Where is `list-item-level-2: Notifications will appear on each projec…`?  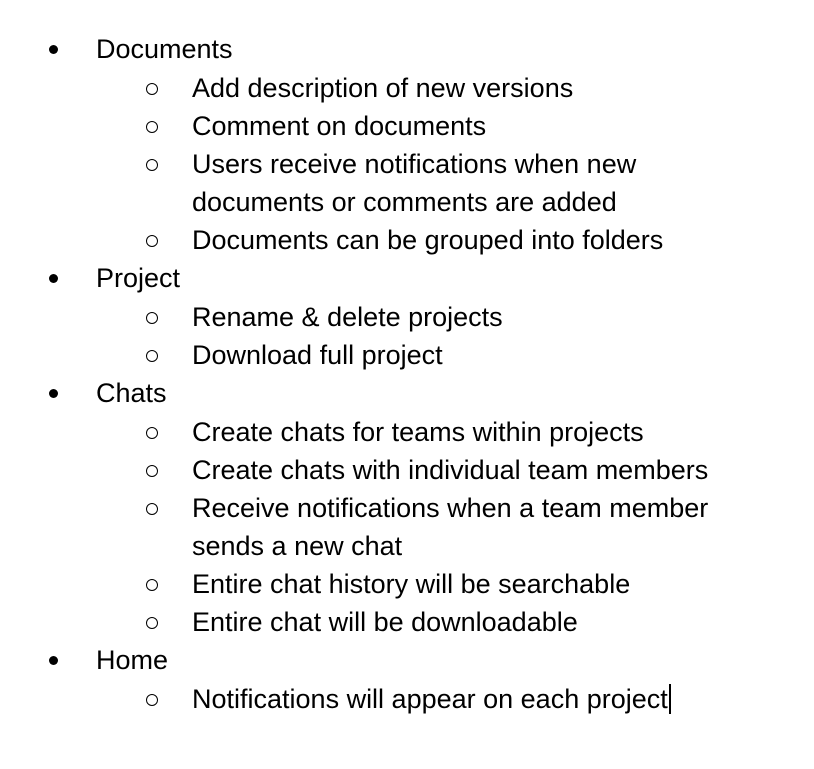
list-item-level-2: Notifications will appear on each projec… is located at coordinates (381, 699).